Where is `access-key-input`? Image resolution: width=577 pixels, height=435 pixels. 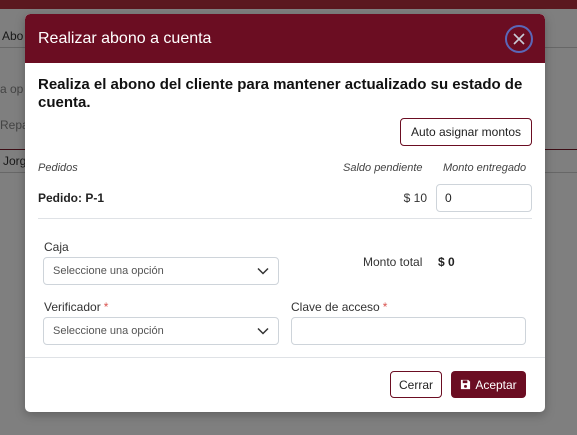 access-key-input is located at coordinates (408, 331).